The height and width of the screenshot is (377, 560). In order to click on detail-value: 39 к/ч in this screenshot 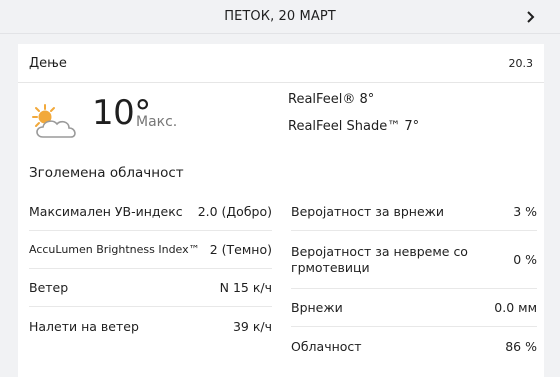, I will do `click(252, 326)`.